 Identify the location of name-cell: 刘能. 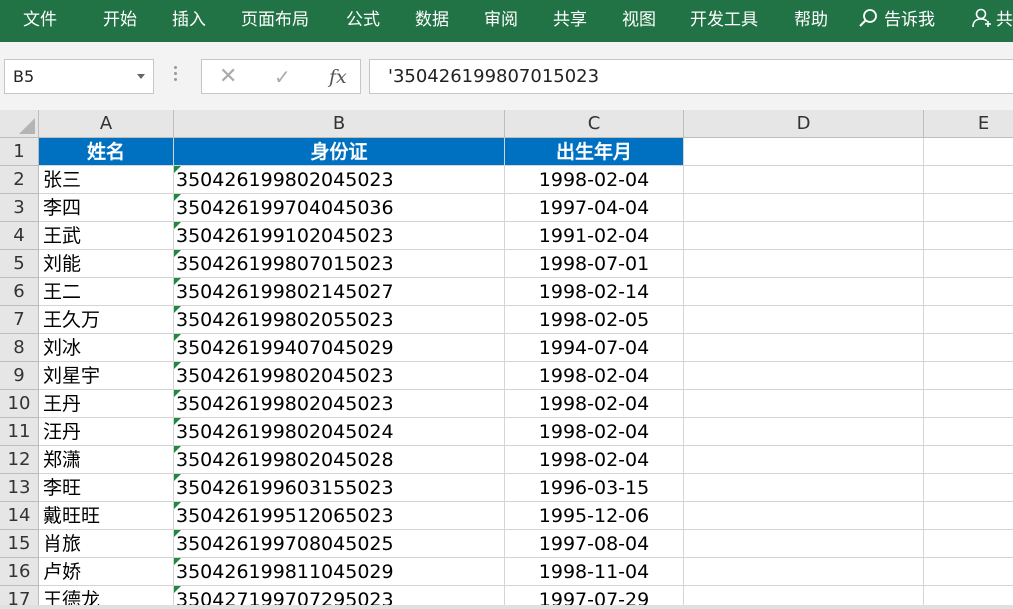
(106, 264).